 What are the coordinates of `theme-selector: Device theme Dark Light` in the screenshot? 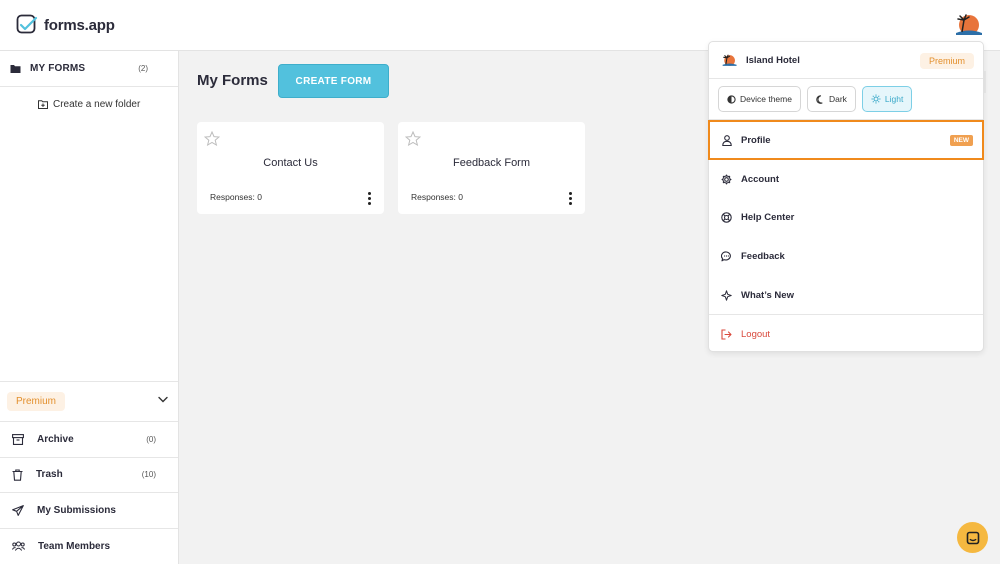 It's located at (846, 99).